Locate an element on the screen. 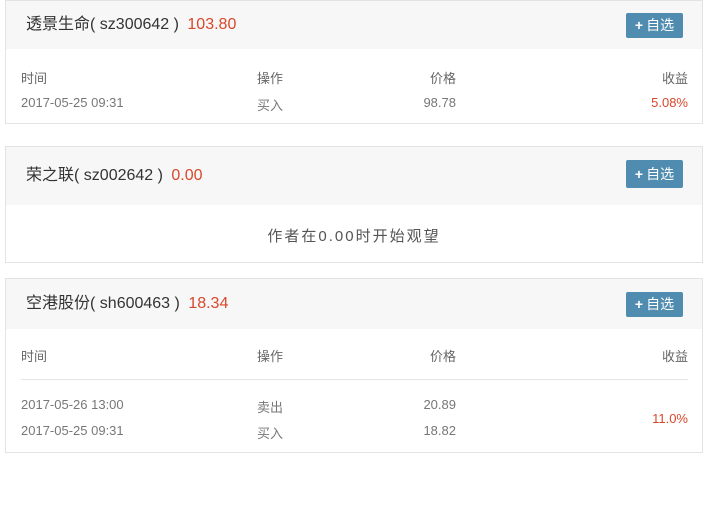 The image size is (710, 525). trade-profit: 11.0% is located at coordinates (670, 418).